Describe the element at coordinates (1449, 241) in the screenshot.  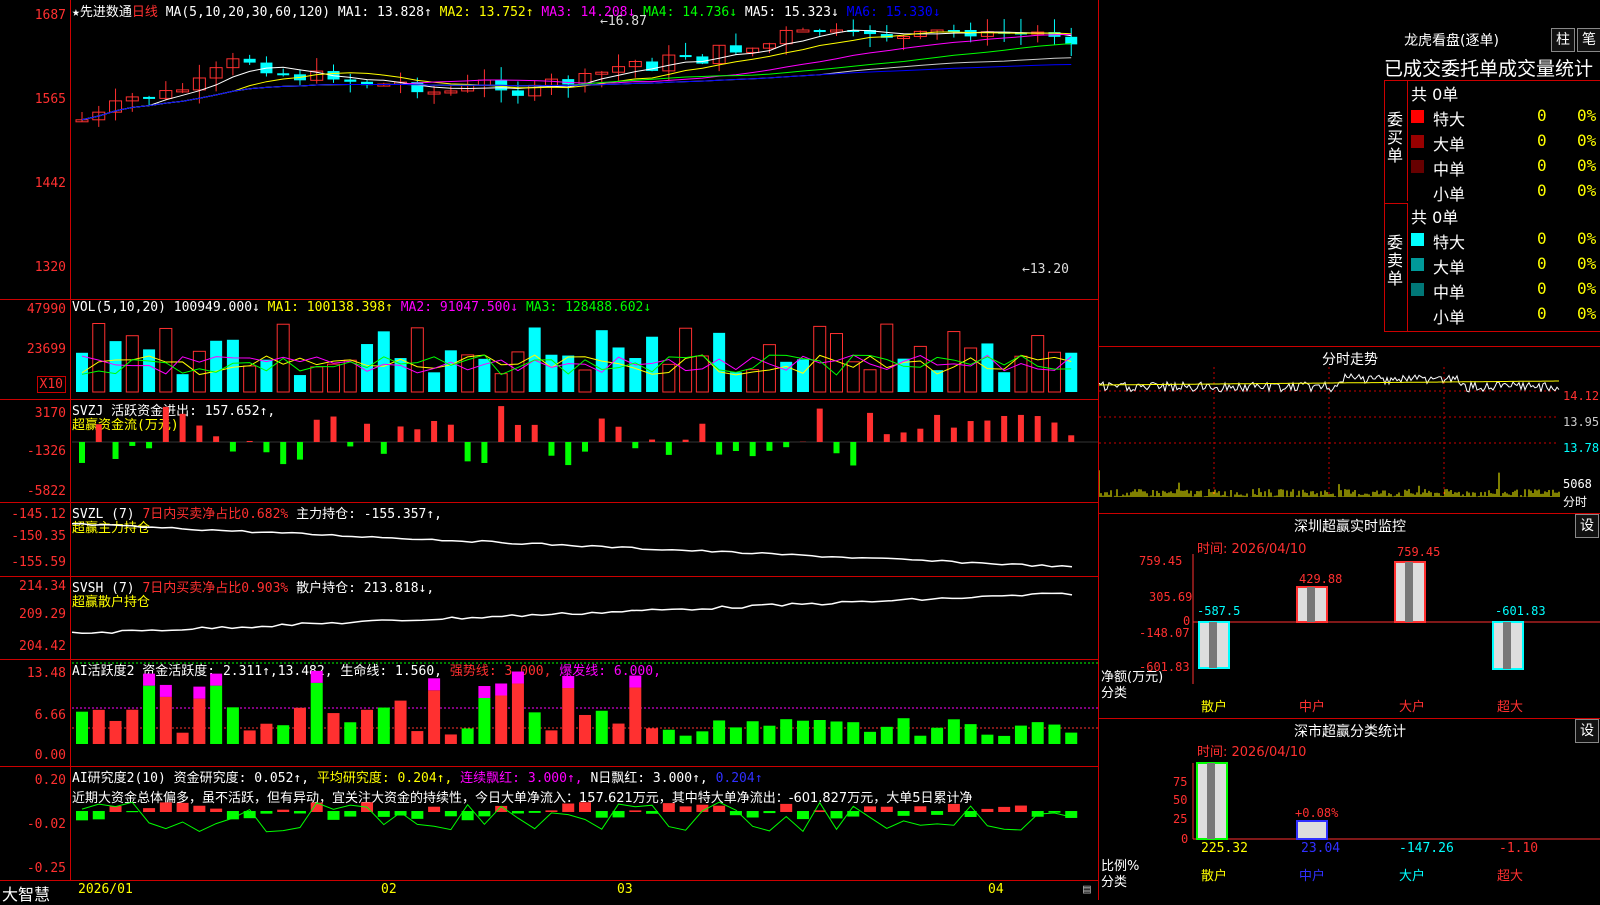
I see `sell-row-label: 特大` at that location.